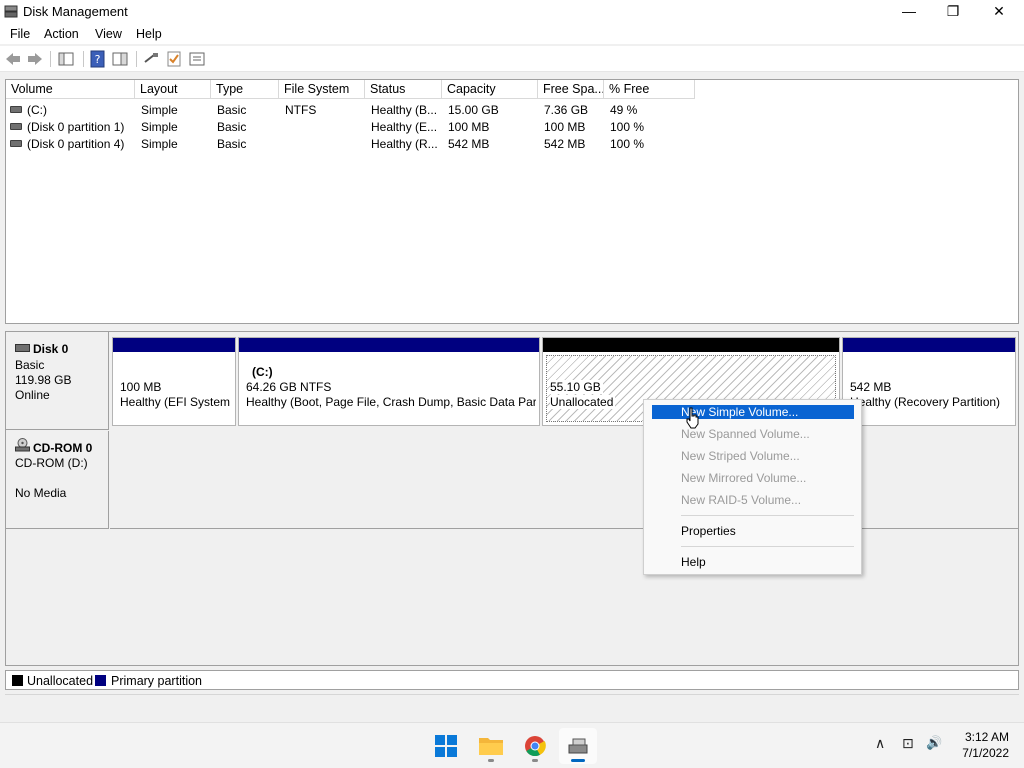 The height and width of the screenshot is (768, 1024). I want to click on menu-help: Help, so click(149, 34).